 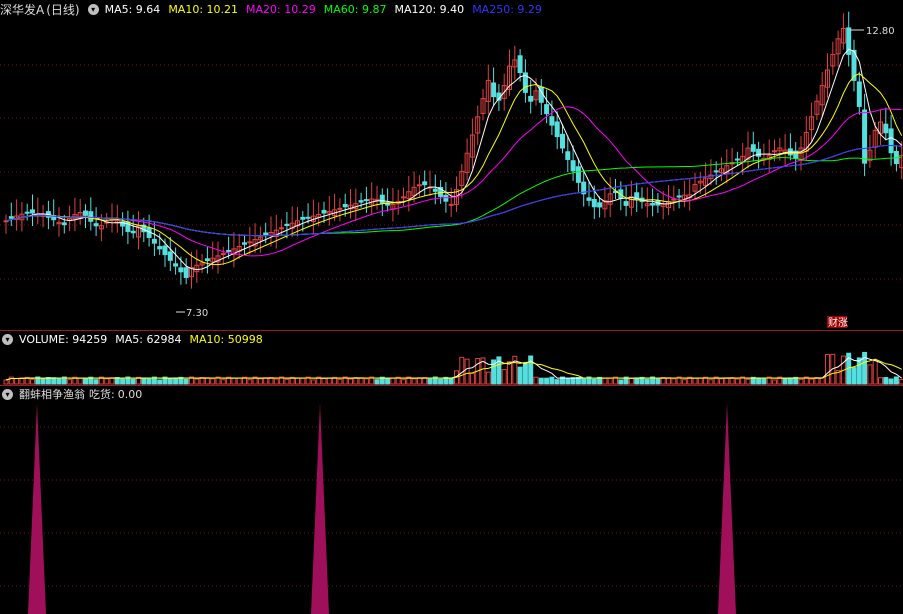 What do you see at coordinates (63, 9) in the screenshot?
I see `period-label: (日线)` at bounding box center [63, 9].